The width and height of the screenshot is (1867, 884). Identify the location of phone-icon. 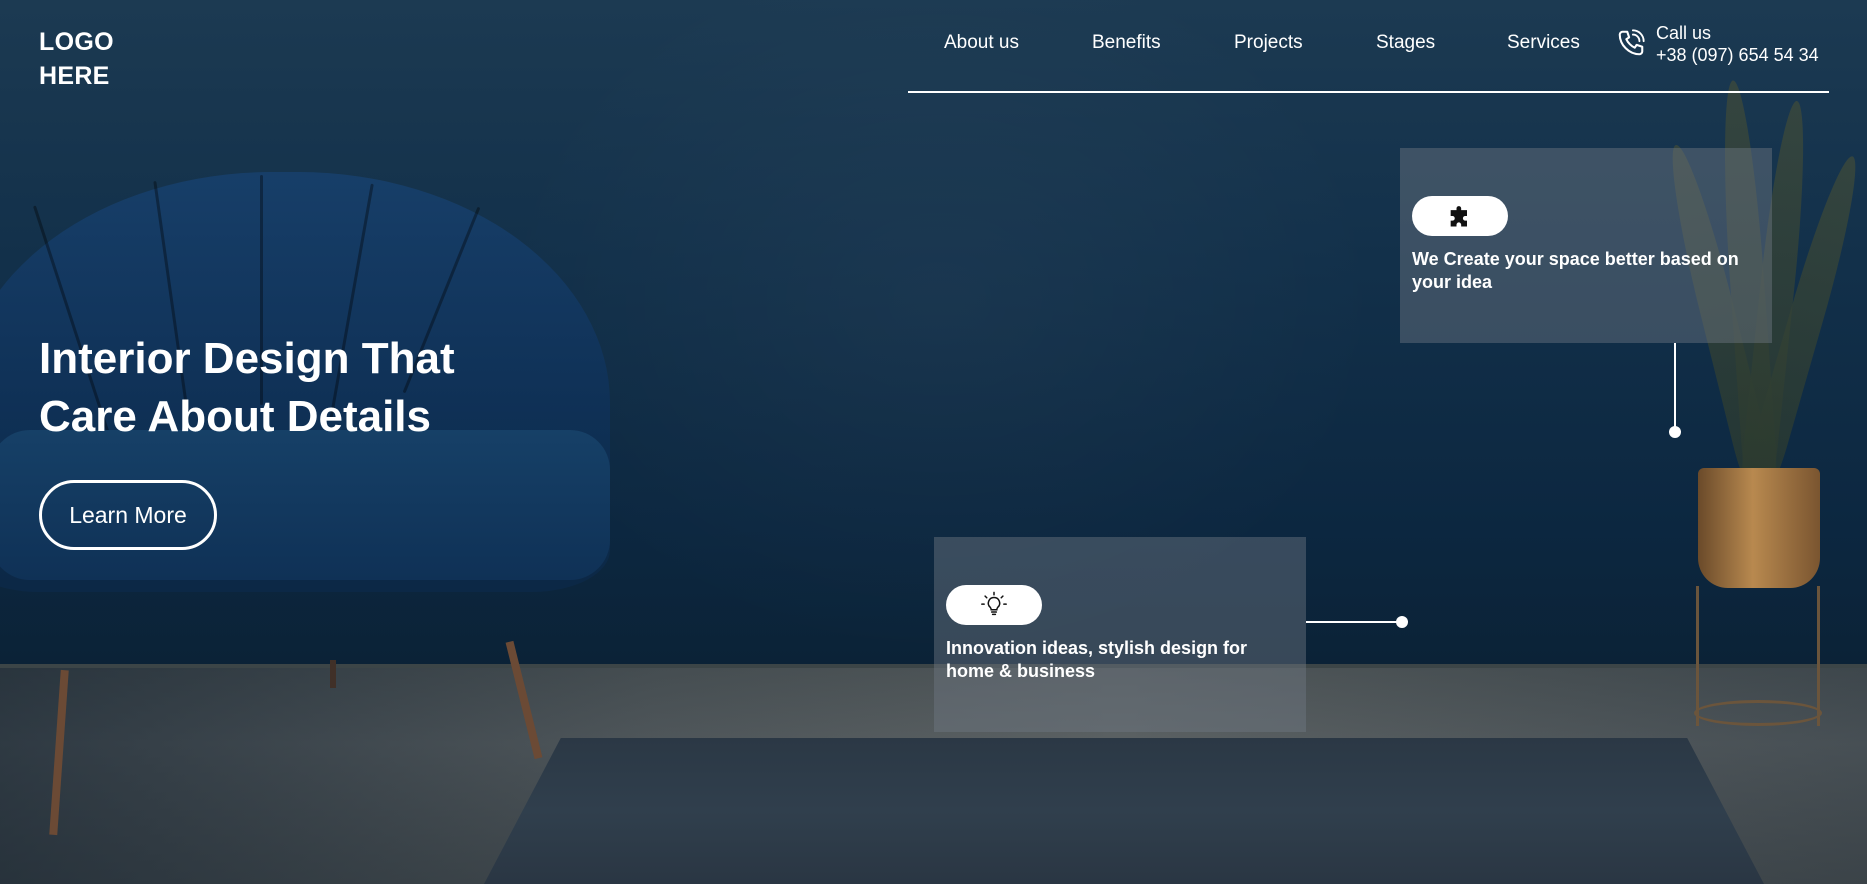
(1631, 42).